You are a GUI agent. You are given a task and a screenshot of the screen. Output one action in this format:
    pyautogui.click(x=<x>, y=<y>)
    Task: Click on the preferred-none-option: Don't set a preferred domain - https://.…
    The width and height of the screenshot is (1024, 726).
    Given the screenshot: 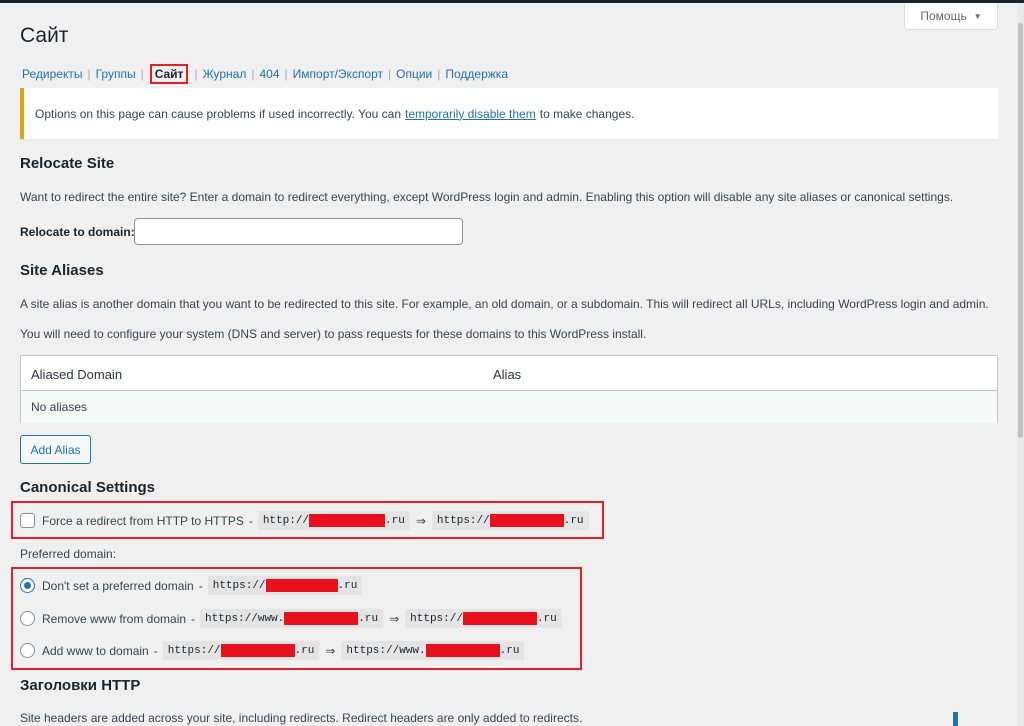 What is the action you would take?
    pyautogui.click(x=191, y=585)
    